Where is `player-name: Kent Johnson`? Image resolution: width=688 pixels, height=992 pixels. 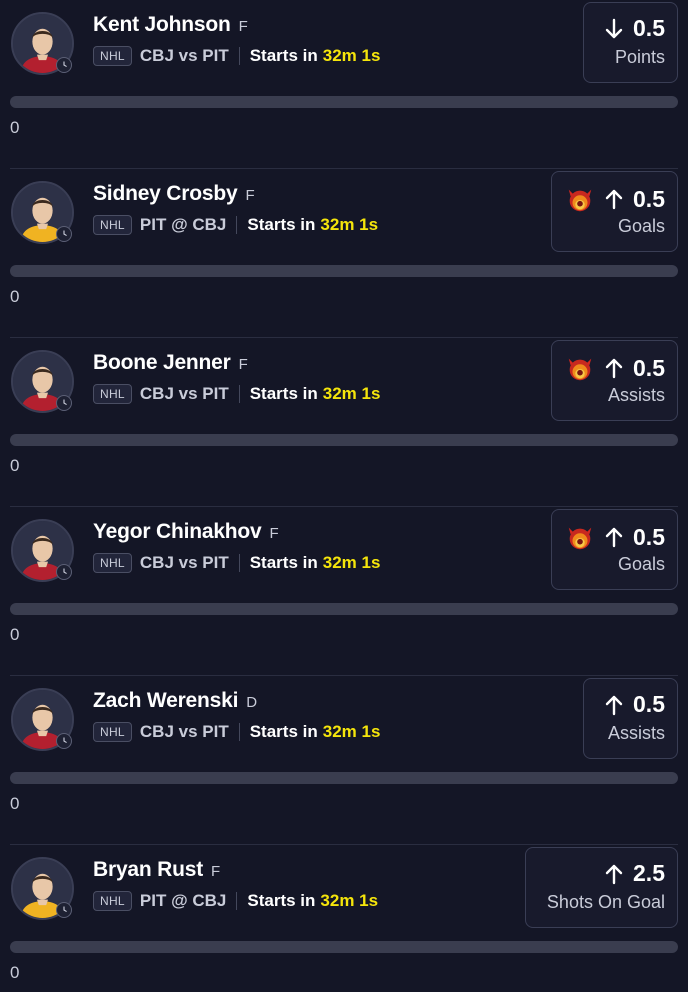
player-name: Kent Johnson is located at coordinates (162, 25).